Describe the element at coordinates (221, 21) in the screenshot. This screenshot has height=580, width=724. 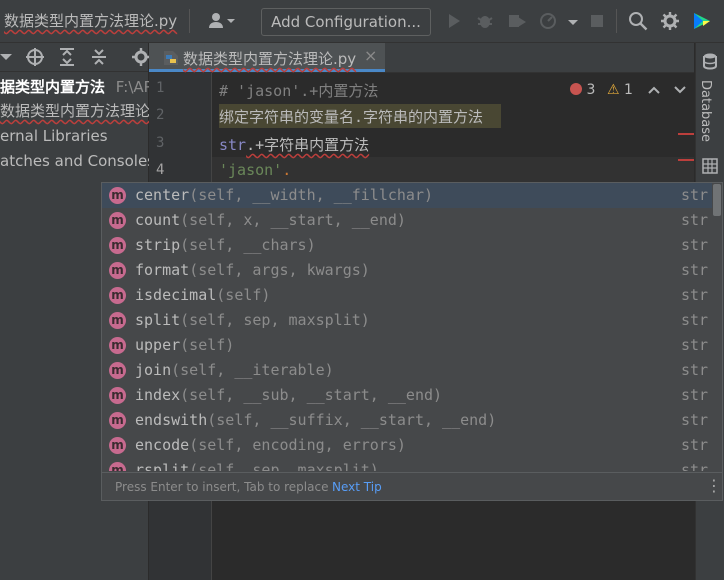
I see `user-icon` at that location.